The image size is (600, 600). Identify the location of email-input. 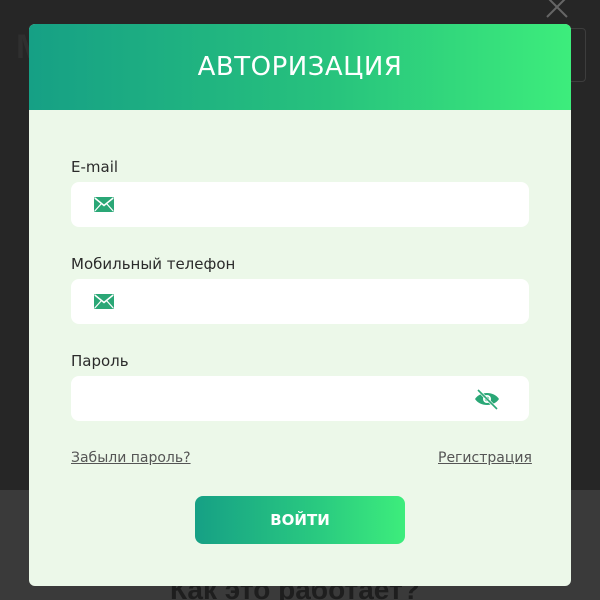
(301, 204).